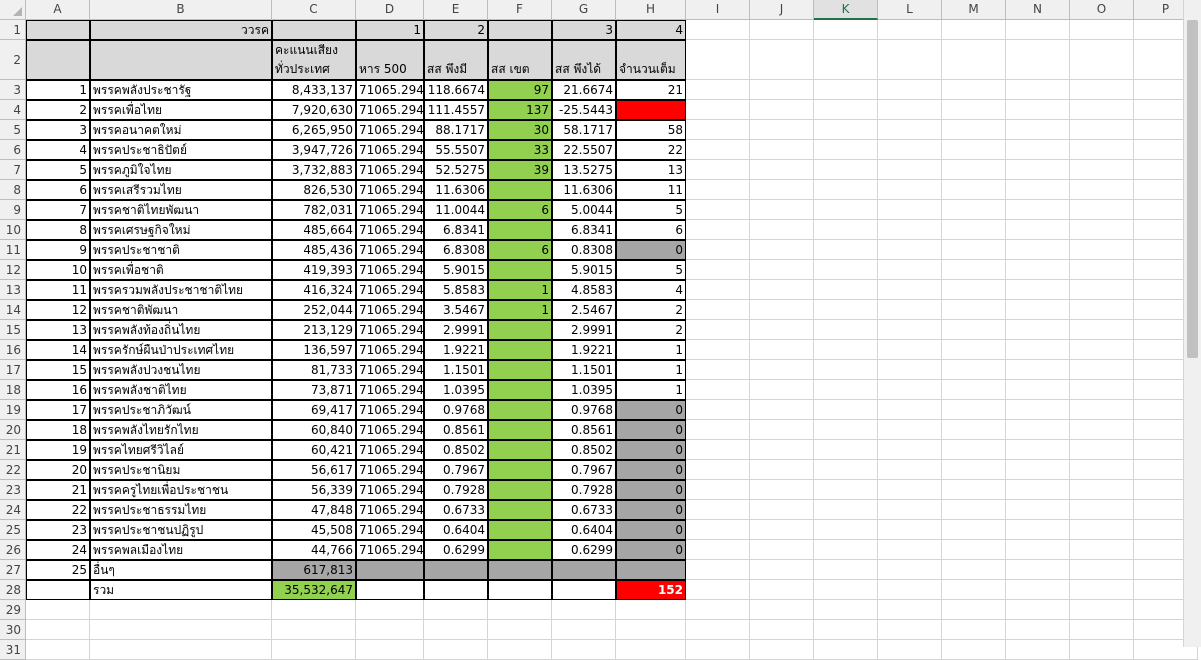  Describe the element at coordinates (181, 330) in the screenshot. I see `party-name: พรรคพลังท้องถิ่นไทย` at that location.